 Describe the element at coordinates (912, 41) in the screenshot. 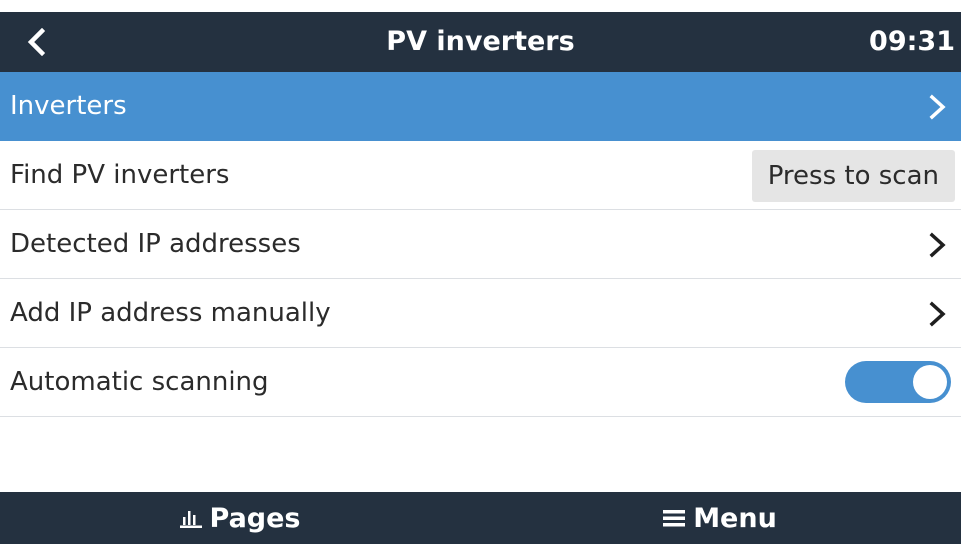

I see `clock-time: 09:31` at that location.